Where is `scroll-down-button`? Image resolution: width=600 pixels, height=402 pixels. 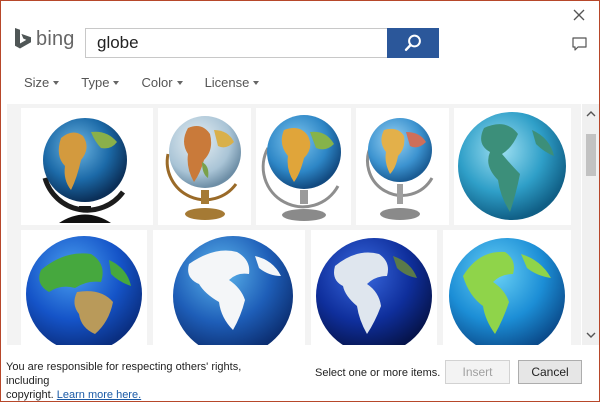
scroll-down-button is located at coordinates (590, 335).